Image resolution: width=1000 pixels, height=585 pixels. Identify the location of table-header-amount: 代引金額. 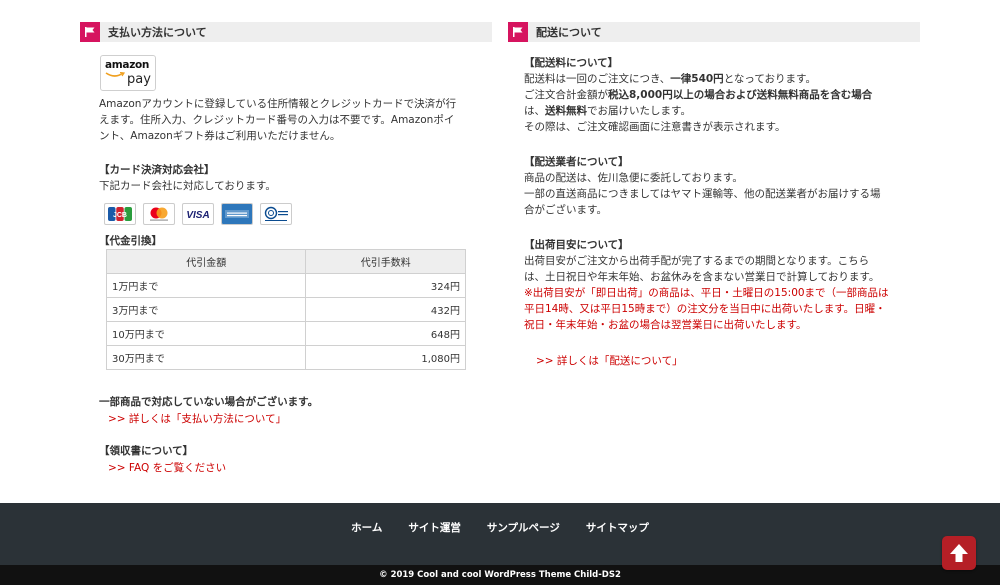
(206, 261).